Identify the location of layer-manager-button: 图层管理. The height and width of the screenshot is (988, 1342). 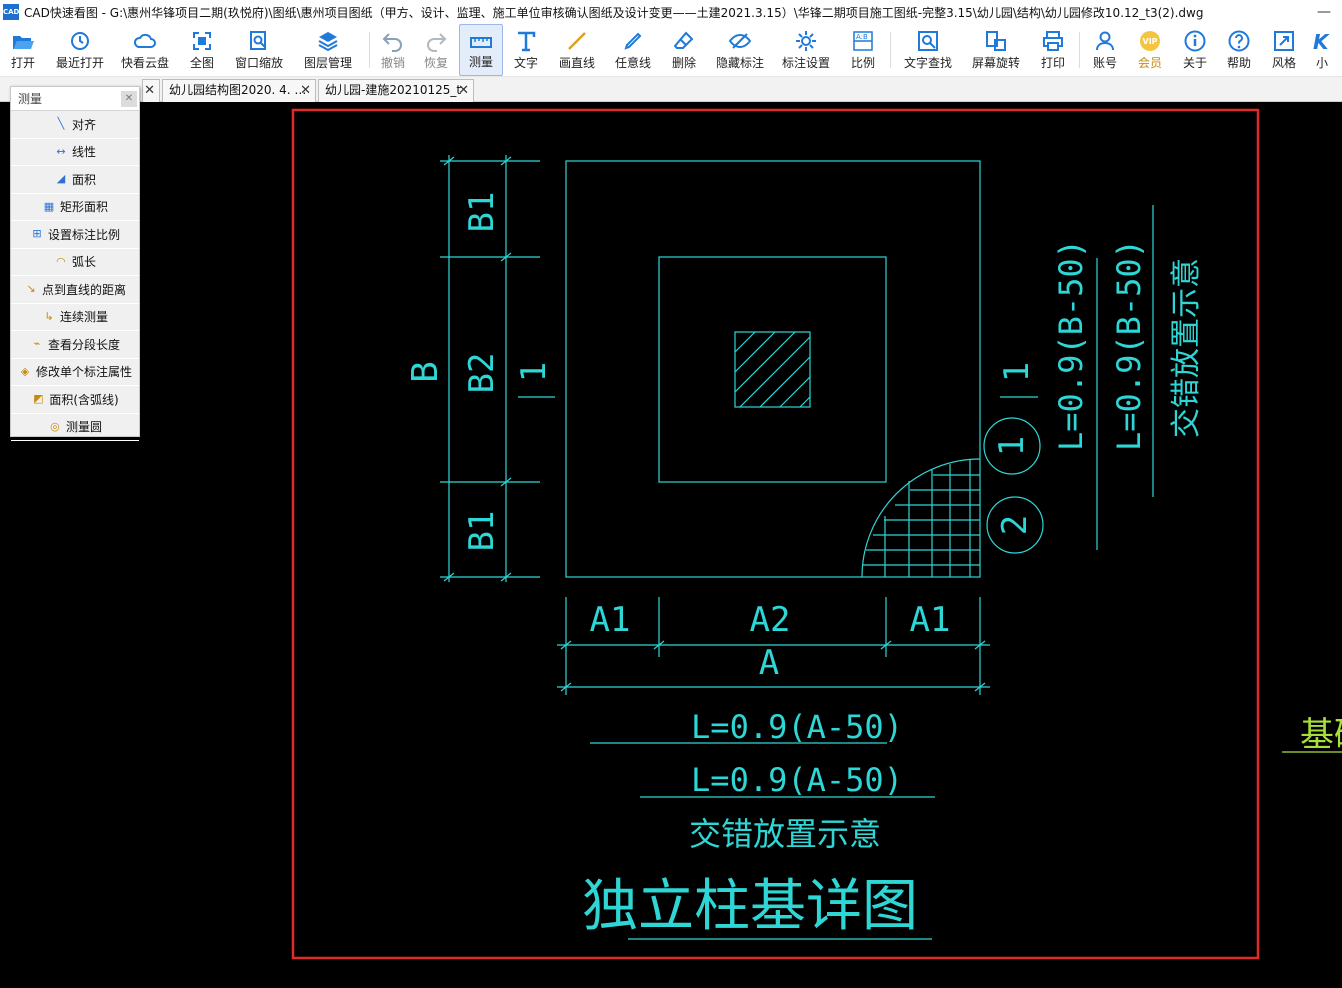
(328, 50).